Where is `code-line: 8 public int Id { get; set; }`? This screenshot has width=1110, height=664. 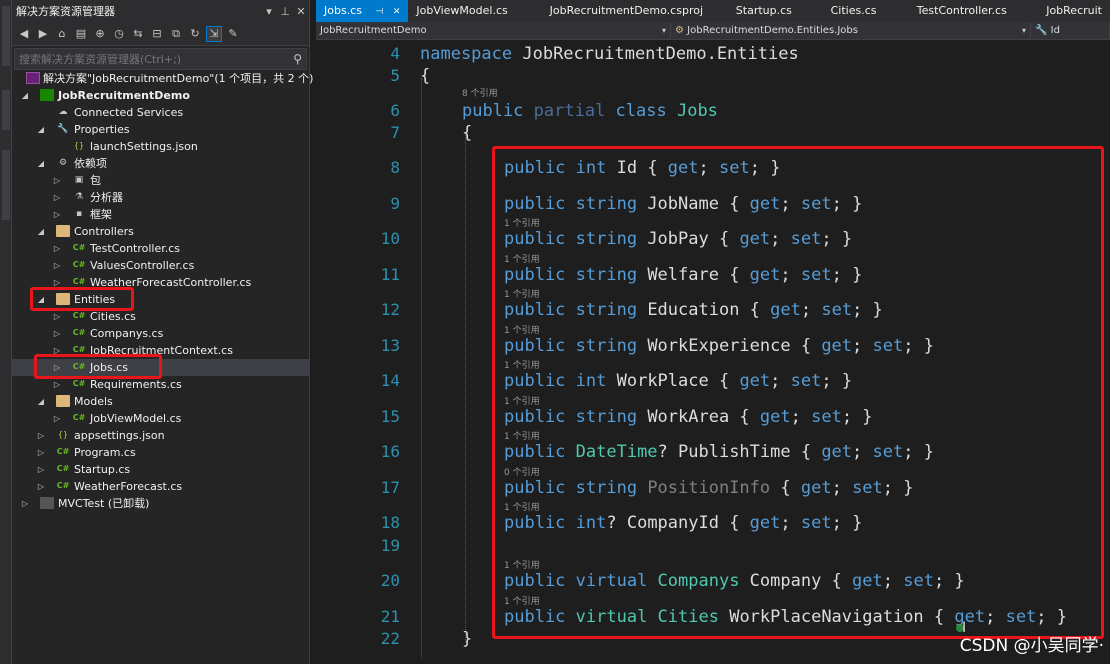
code-line: 8 public int Id { get; set; } is located at coordinates (713, 168).